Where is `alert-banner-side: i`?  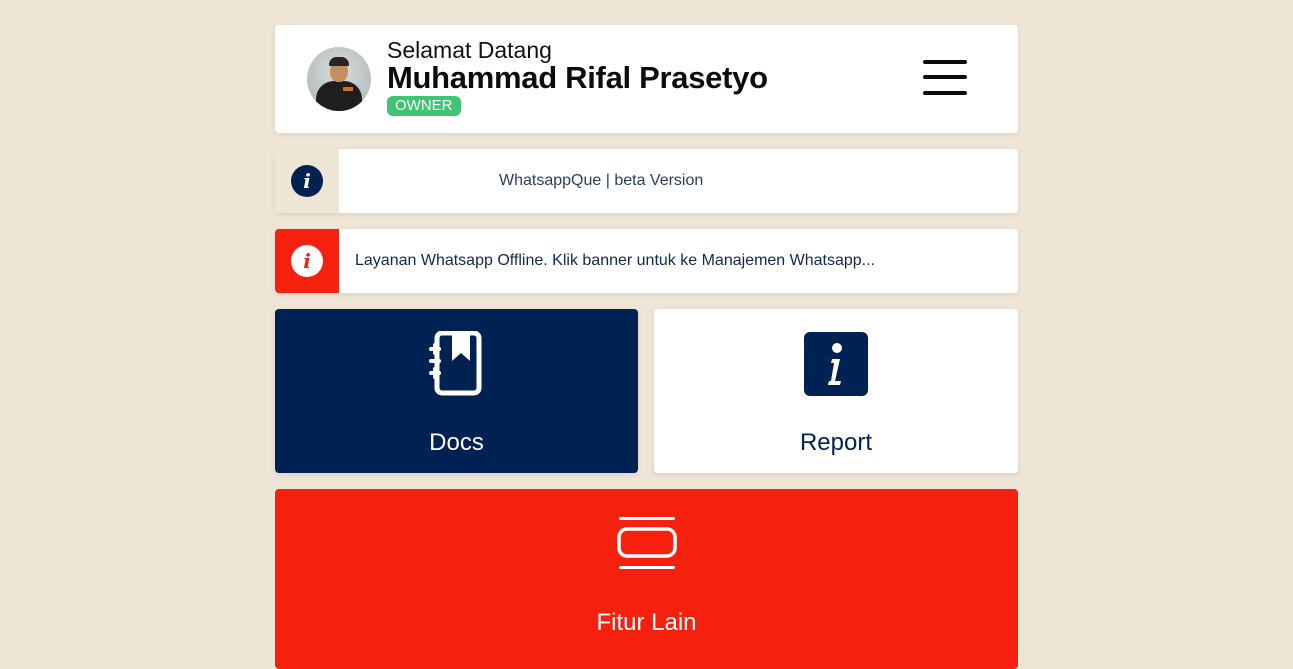 alert-banner-side: i is located at coordinates (307, 261).